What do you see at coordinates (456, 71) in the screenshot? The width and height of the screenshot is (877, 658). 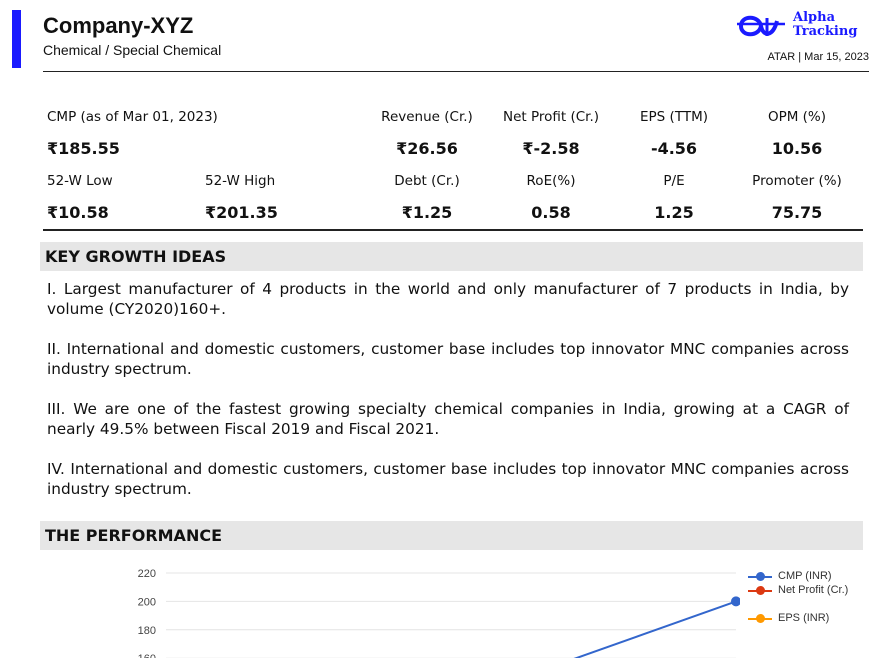 I see `header-divider` at bounding box center [456, 71].